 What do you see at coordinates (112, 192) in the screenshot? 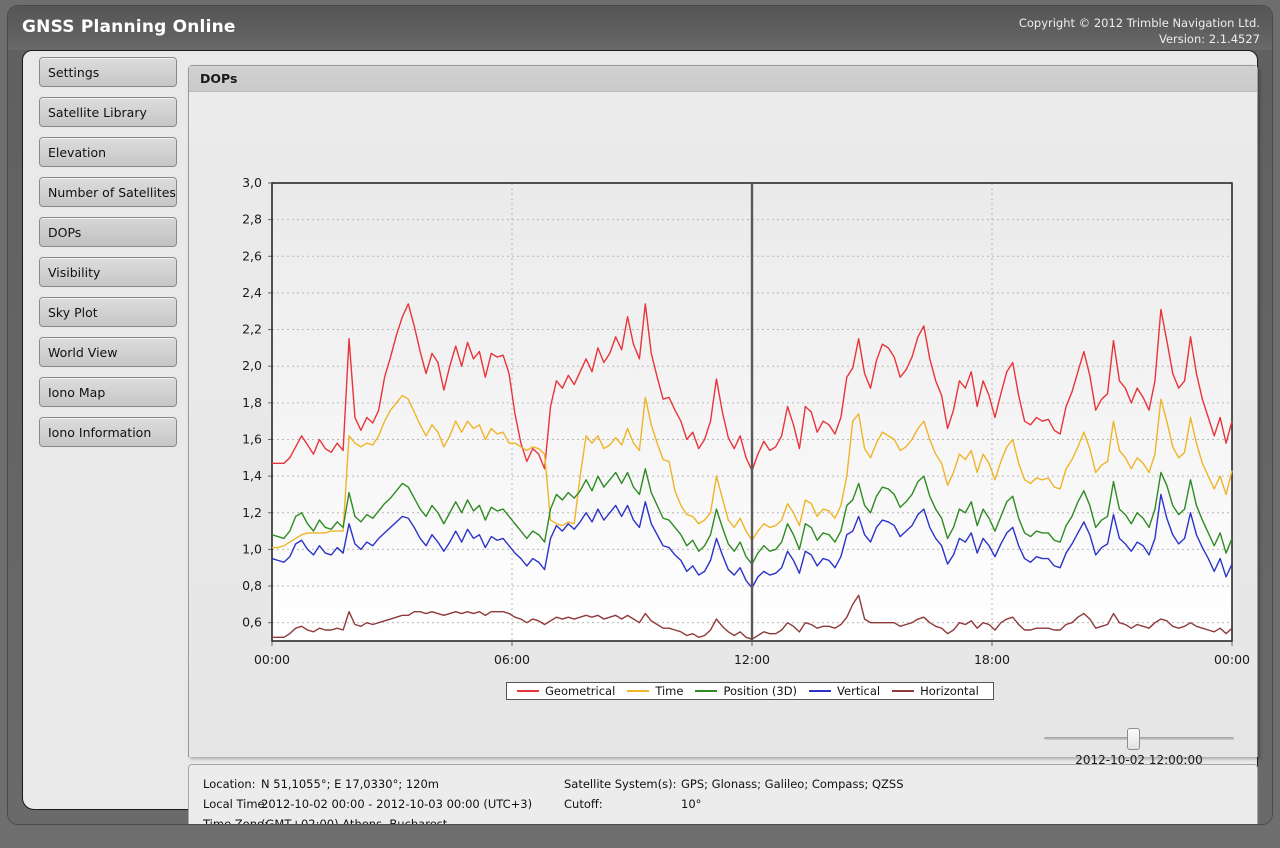
I see `sidebar-item-label: Number of Satellites` at bounding box center [112, 192].